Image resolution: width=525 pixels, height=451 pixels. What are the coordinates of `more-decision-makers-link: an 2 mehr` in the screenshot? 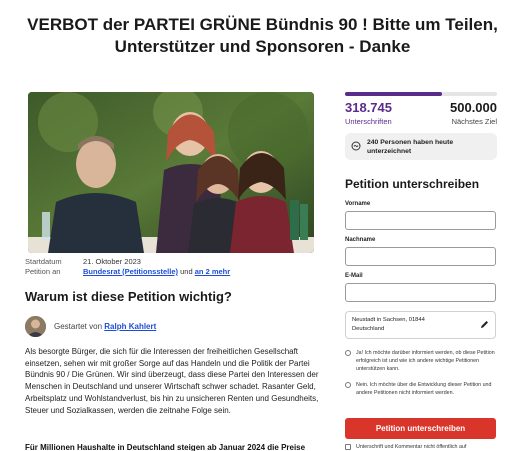 It's located at (212, 271).